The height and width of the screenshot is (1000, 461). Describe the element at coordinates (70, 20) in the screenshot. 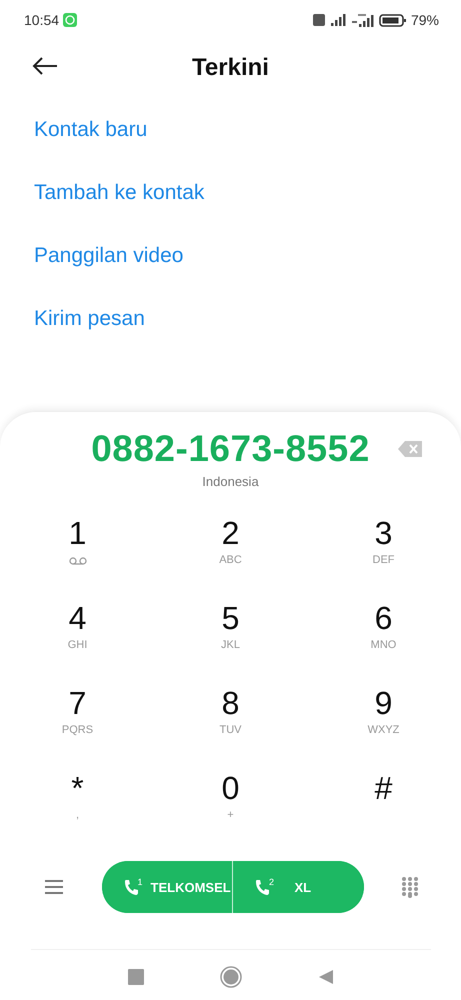

I see `chat-app-icon` at that location.